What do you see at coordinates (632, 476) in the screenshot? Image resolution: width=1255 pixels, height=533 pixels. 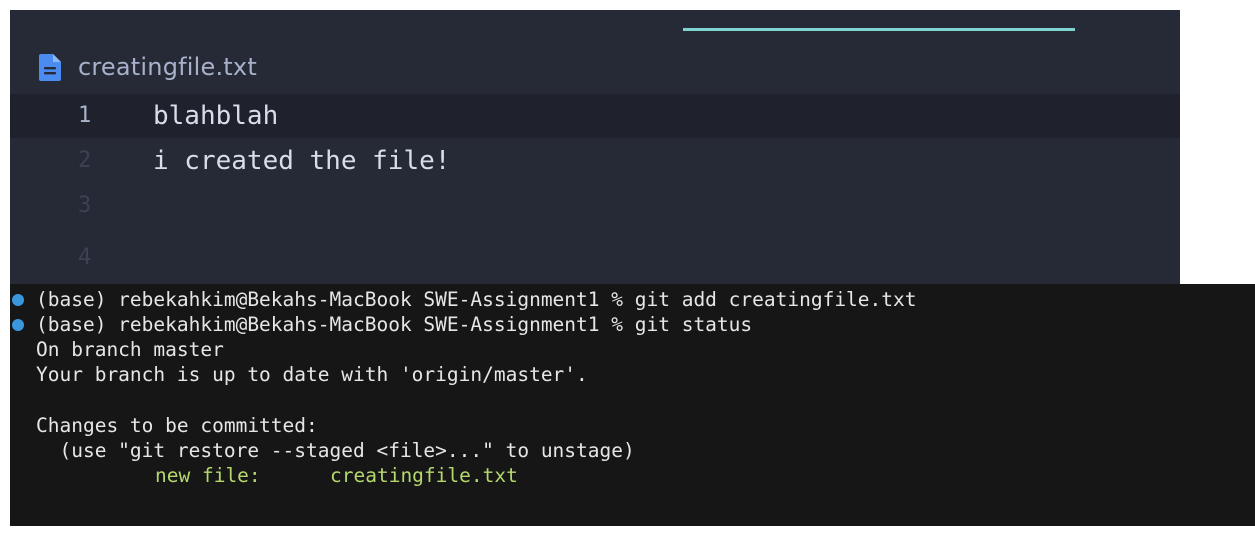 I see `terminal-output-line: new file: creatingfile.txt` at bounding box center [632, 476].